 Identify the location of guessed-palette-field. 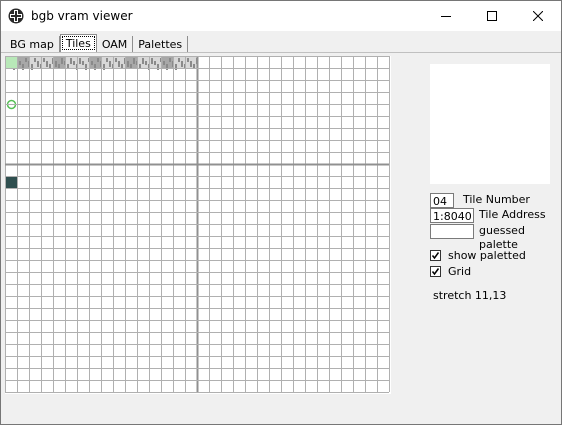
(452, 231).